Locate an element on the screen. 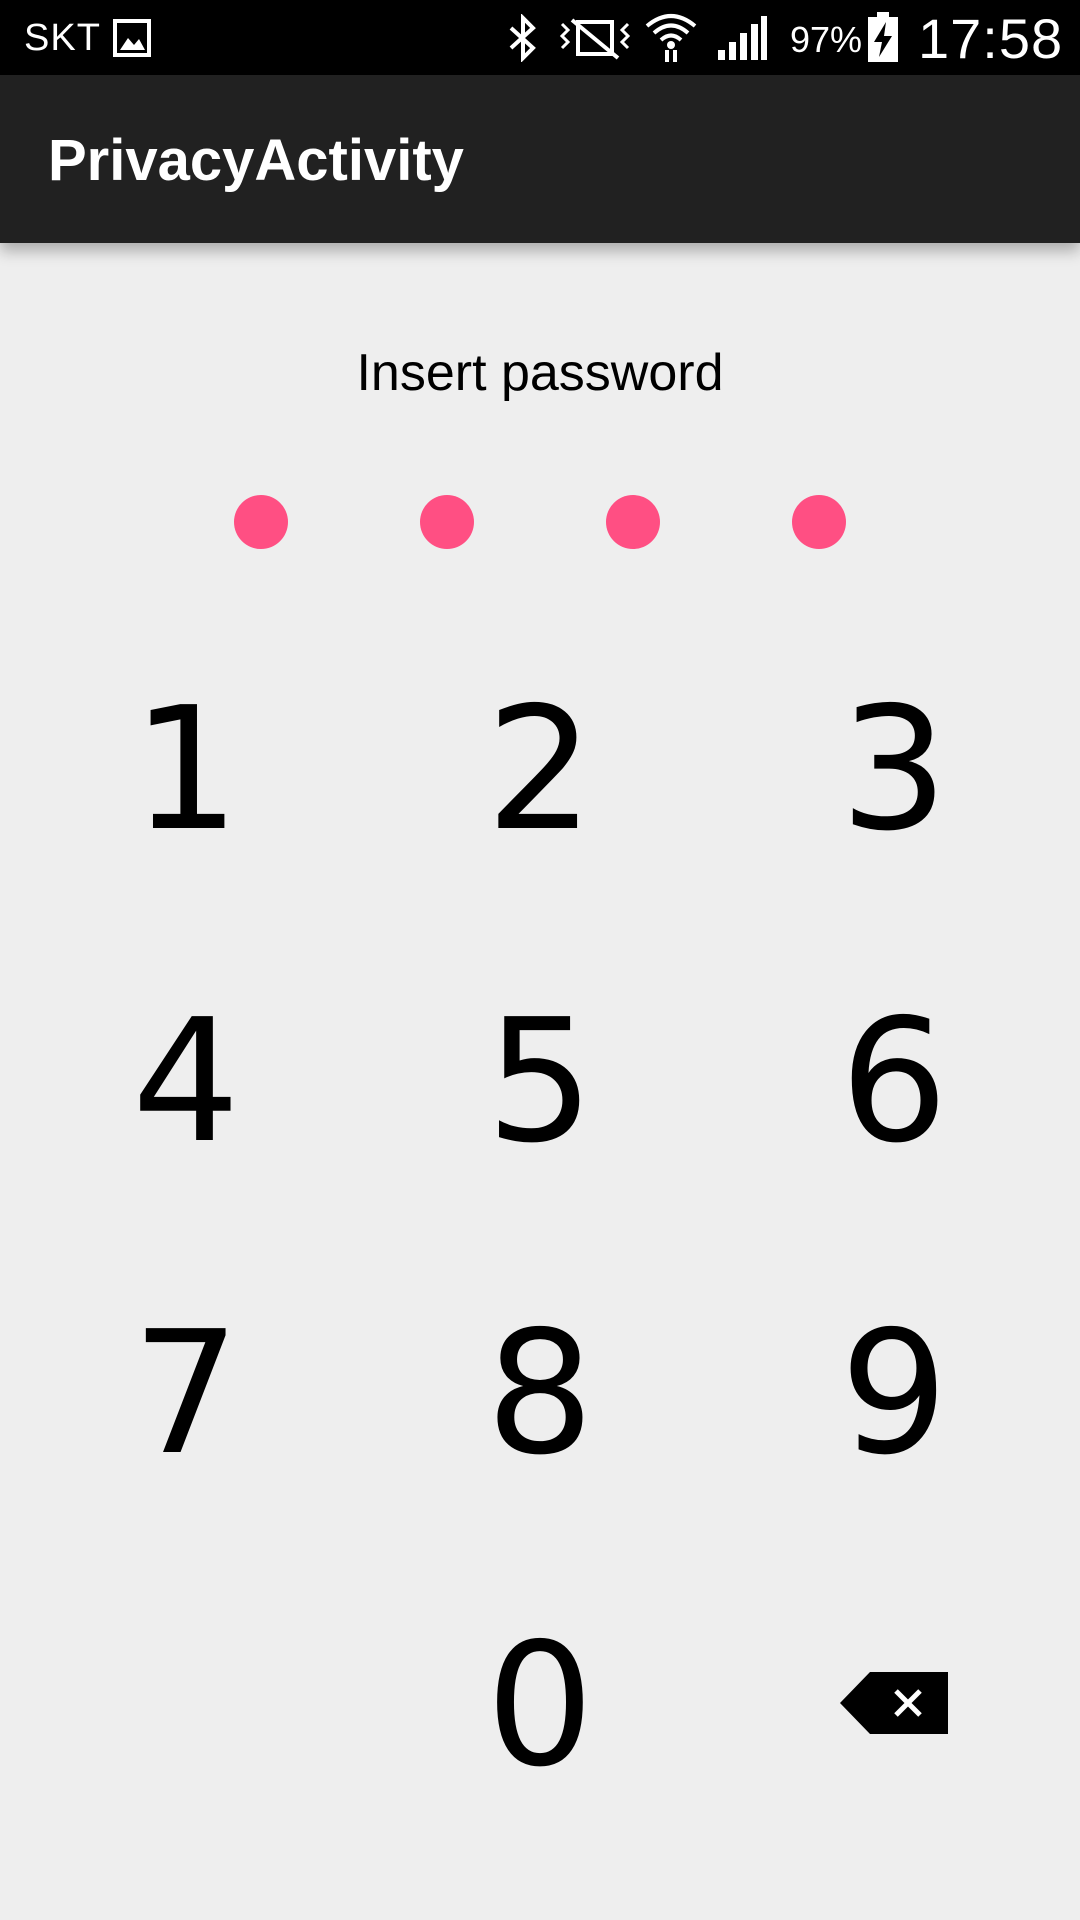  password-prompt: Insert password is located at coordinates (540, 373).